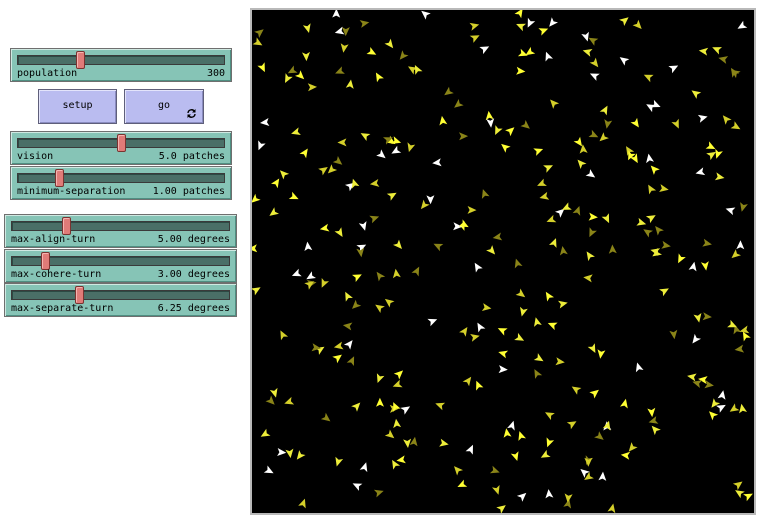  I want to click on setup-button: setup, so click(77, 106).